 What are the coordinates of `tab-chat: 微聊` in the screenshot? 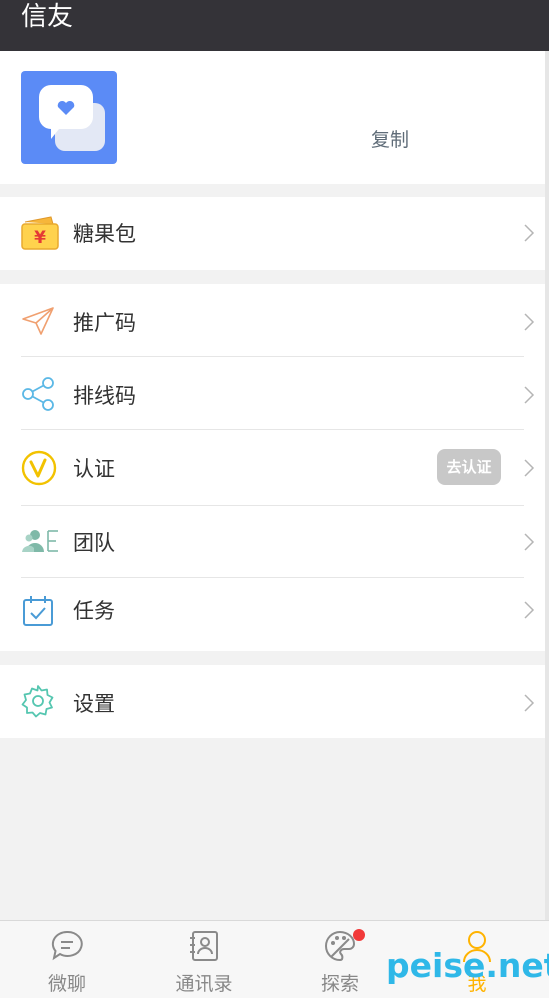 It's located at (67, 959).